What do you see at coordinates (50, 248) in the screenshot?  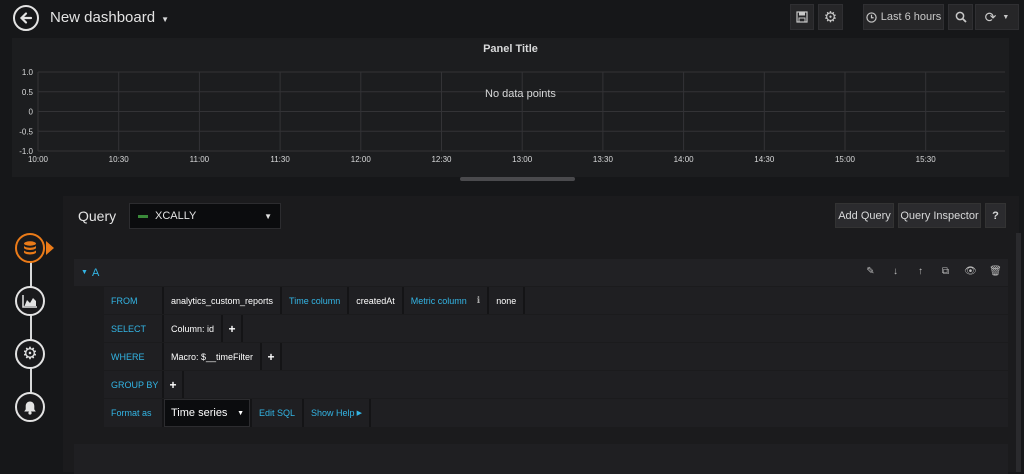 I see `active-tab-pointer` at bounding box center [50, 248].